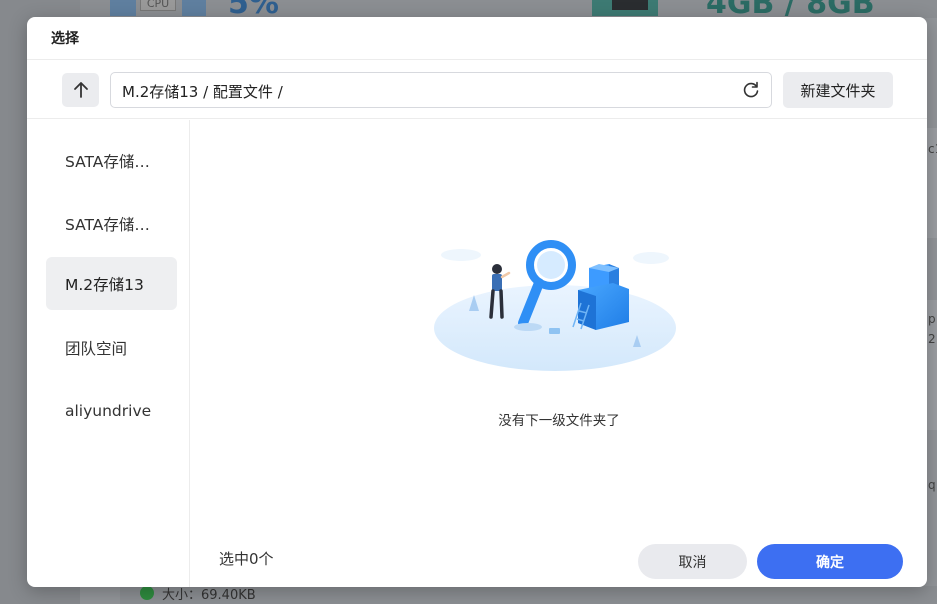  I want to click on arrow-up-icon, so click(80, 90).